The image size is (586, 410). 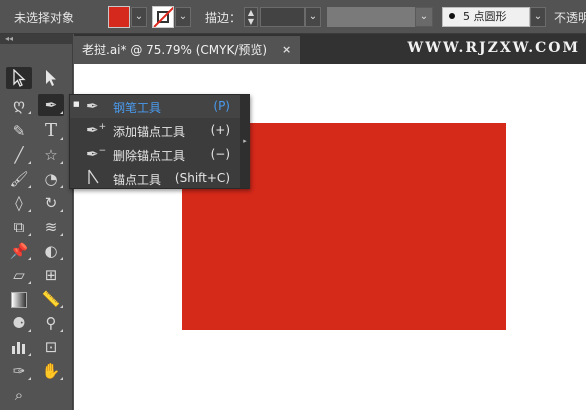 I want to click on type-tool-icon: T, so click(x=51, y=131).